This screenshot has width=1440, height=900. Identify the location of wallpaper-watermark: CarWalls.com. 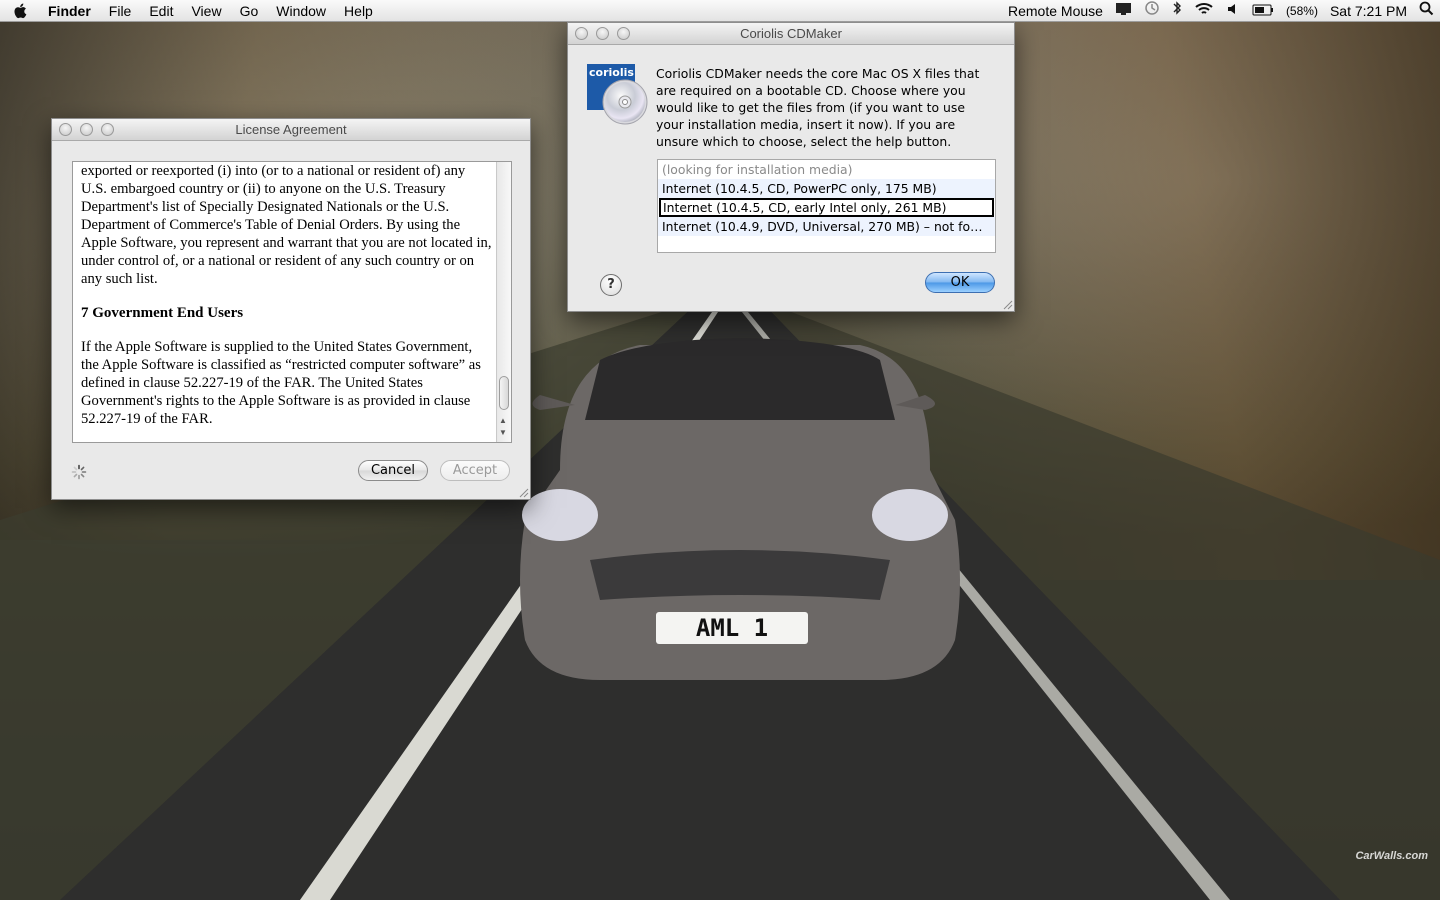
(1391, 856).